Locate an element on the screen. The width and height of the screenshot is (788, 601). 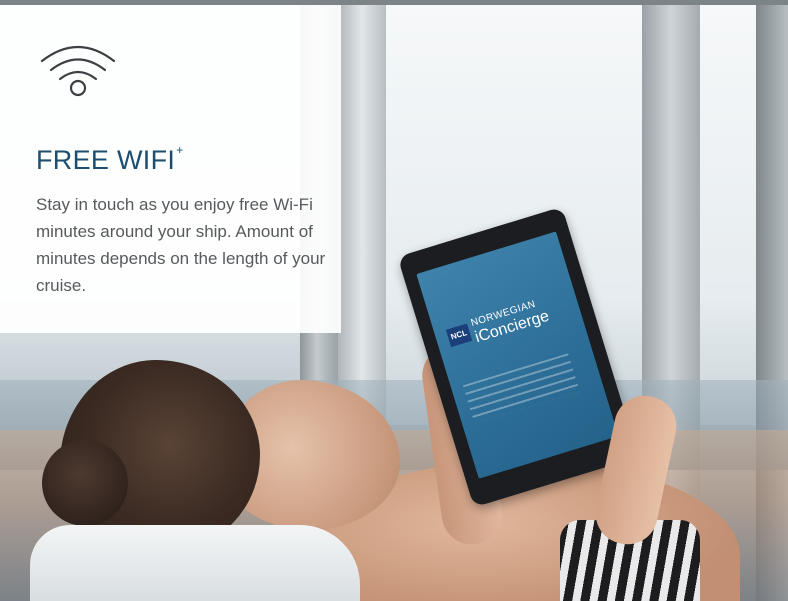
ncl-logo: NCL is located at coordinates (459, 335).